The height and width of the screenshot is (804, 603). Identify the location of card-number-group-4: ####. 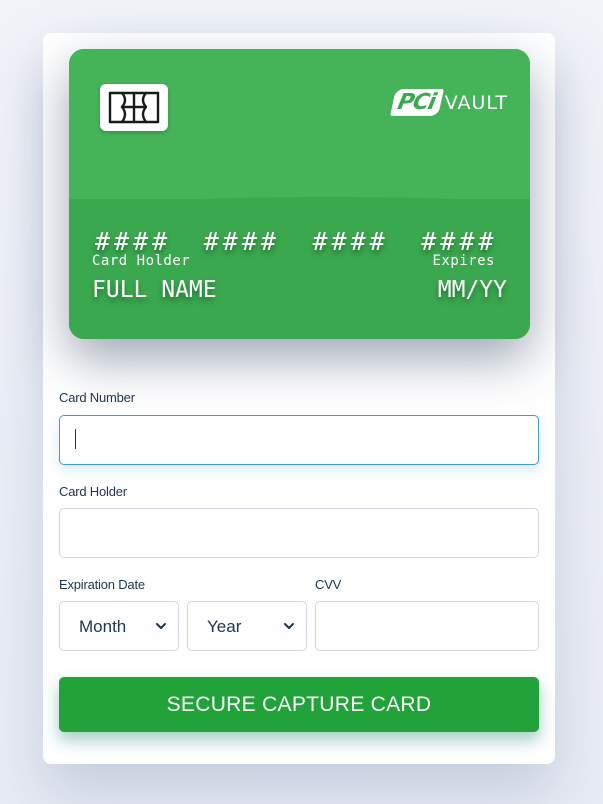
(459, 241).